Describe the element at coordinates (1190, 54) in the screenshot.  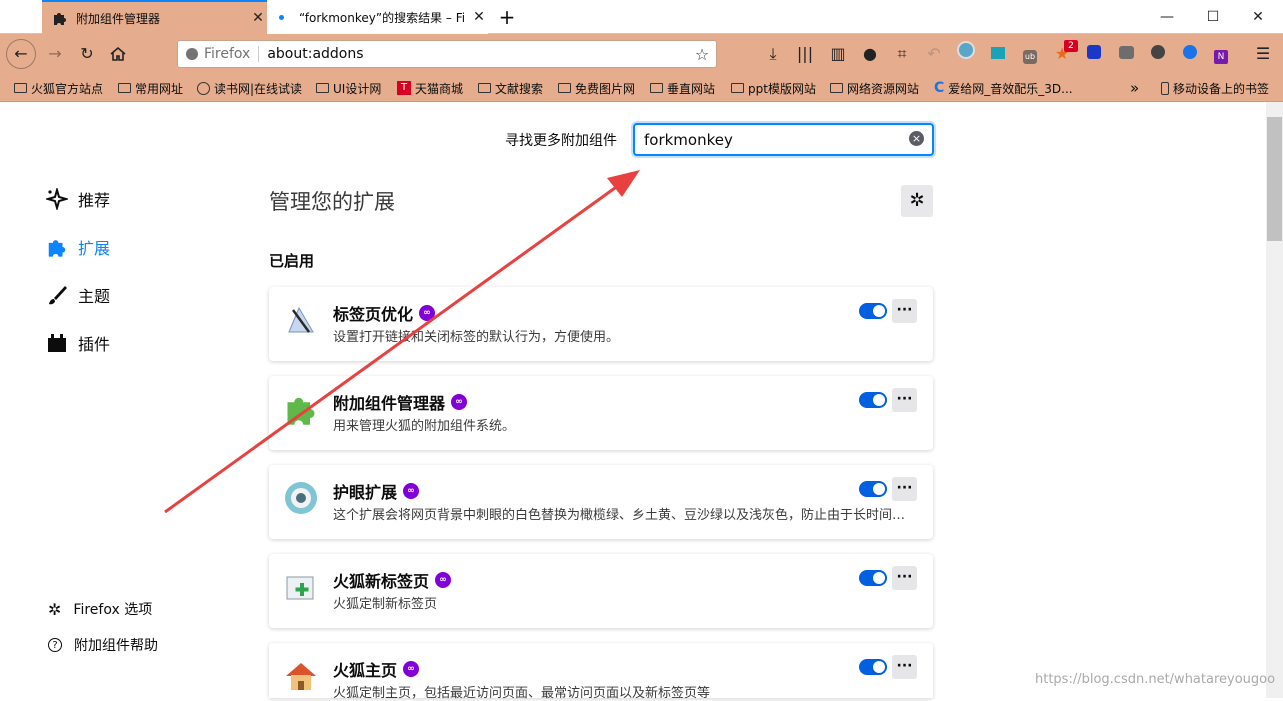
I see `refresh-extension-icon` at that location.